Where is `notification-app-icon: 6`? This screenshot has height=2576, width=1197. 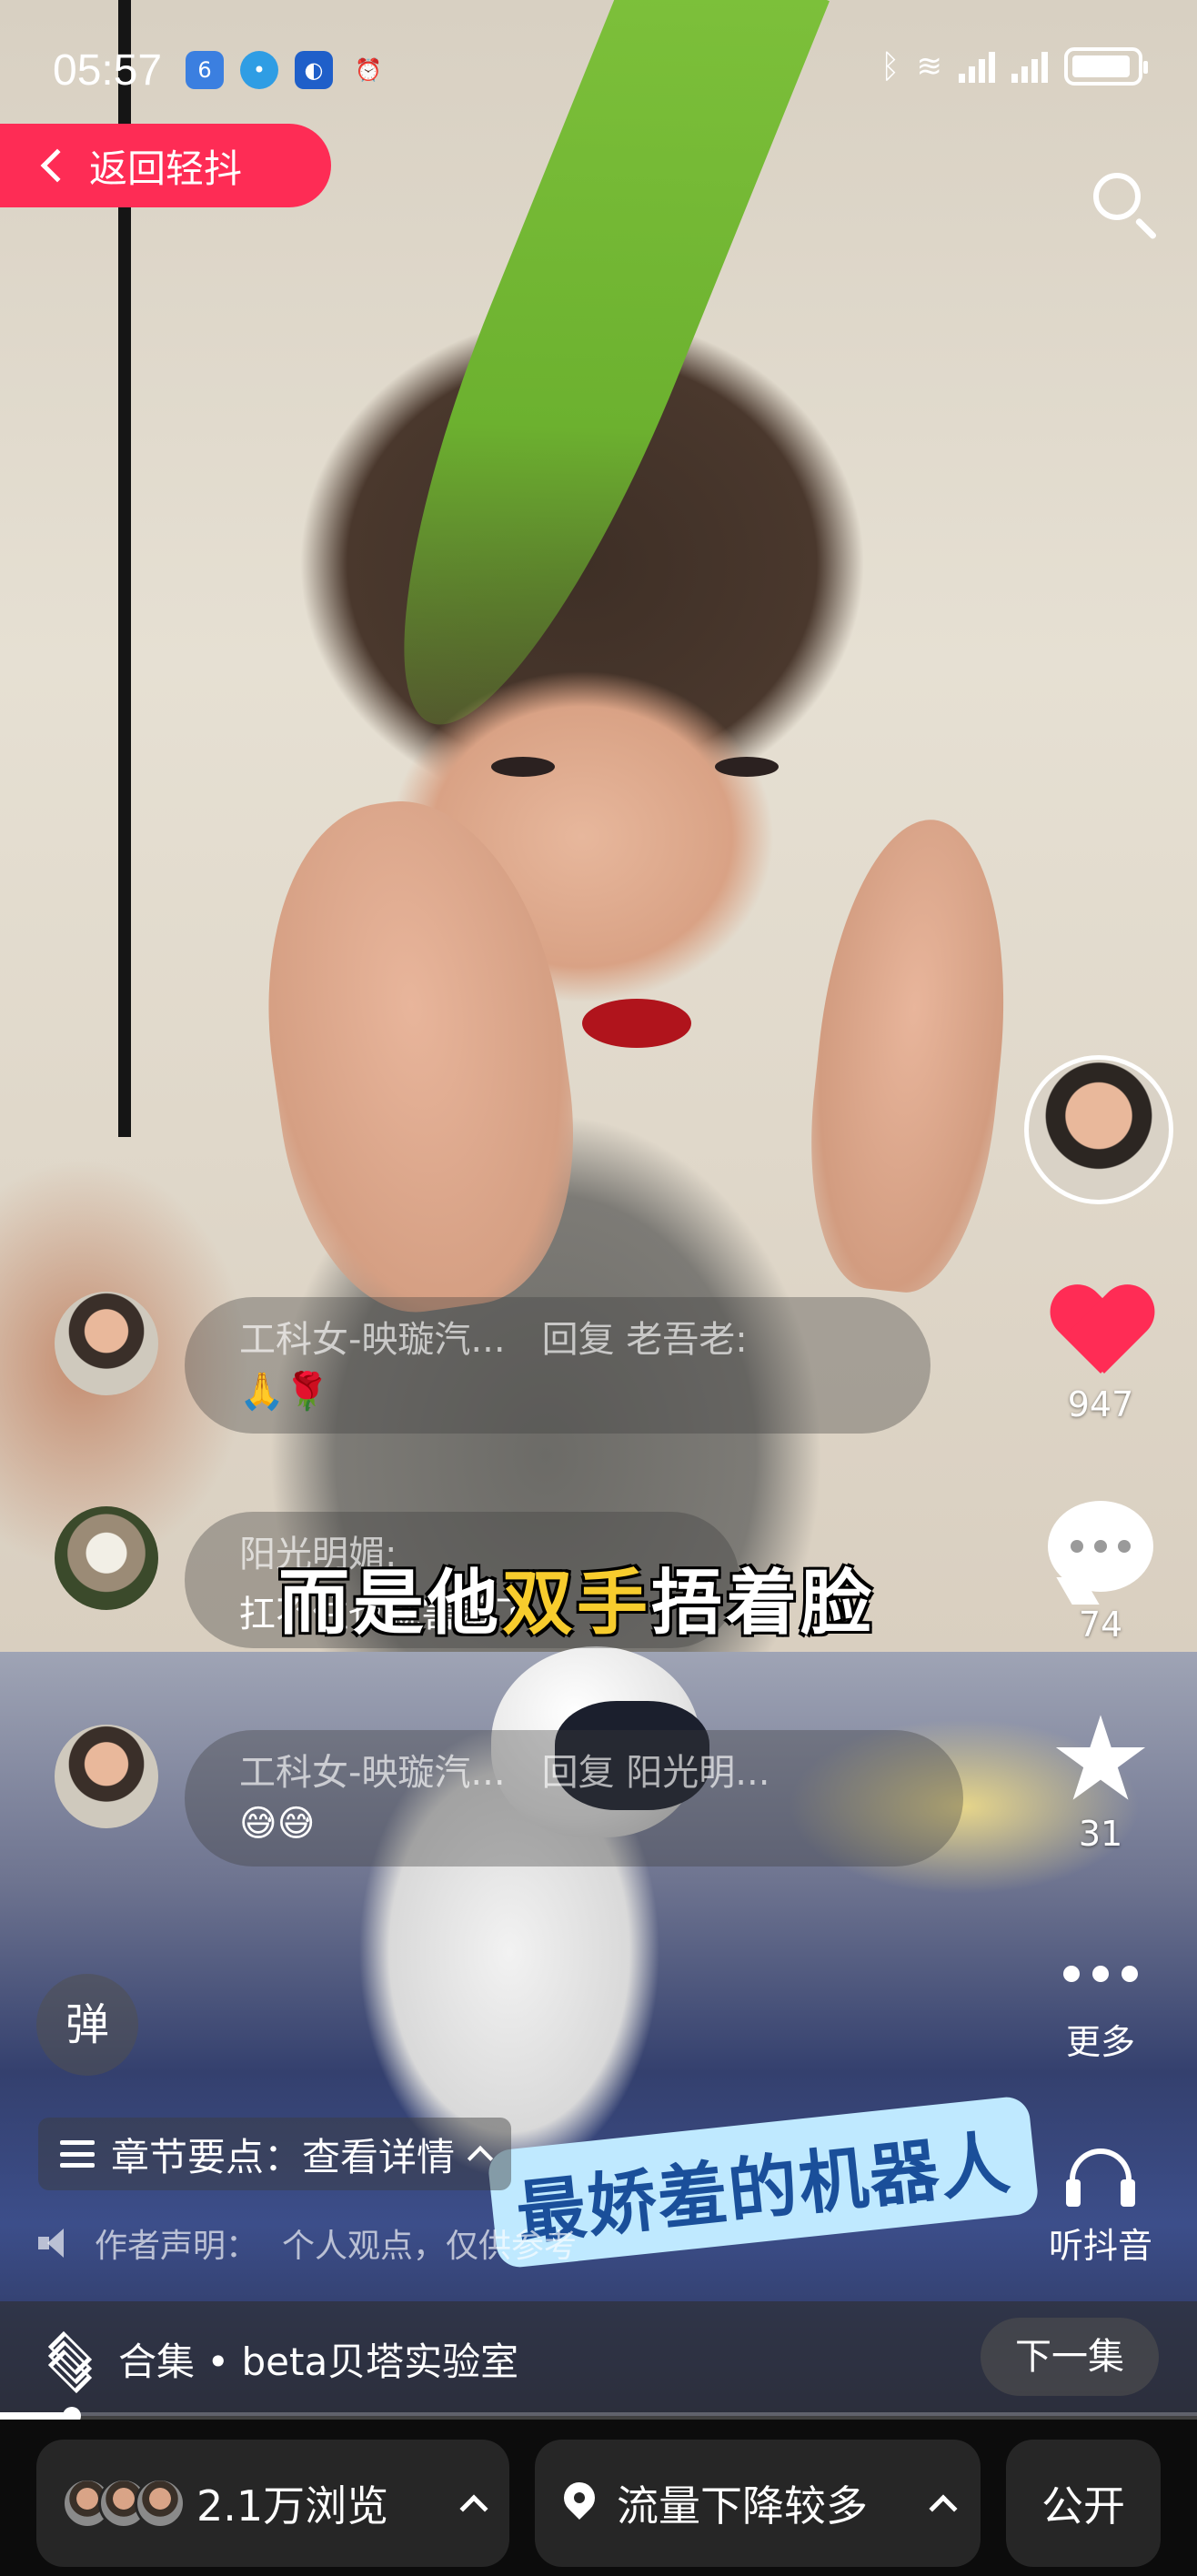
notification-app-icon: 6 is located at coordinates (205, 70).